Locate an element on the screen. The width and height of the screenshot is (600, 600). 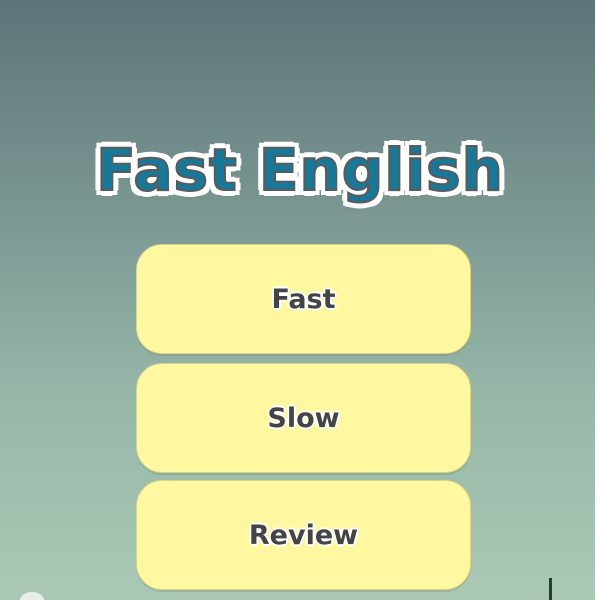
fast-button: Fast is located at coordinates (303, 299).